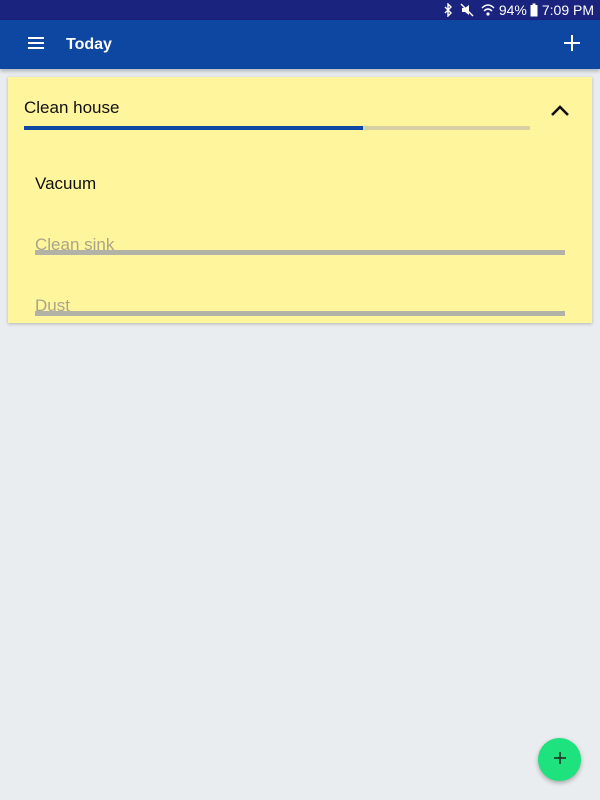  What do you see at coordinates (194, 128) in the screenshot?
I see `task-progress-fill` at bounding box center [194, 128].